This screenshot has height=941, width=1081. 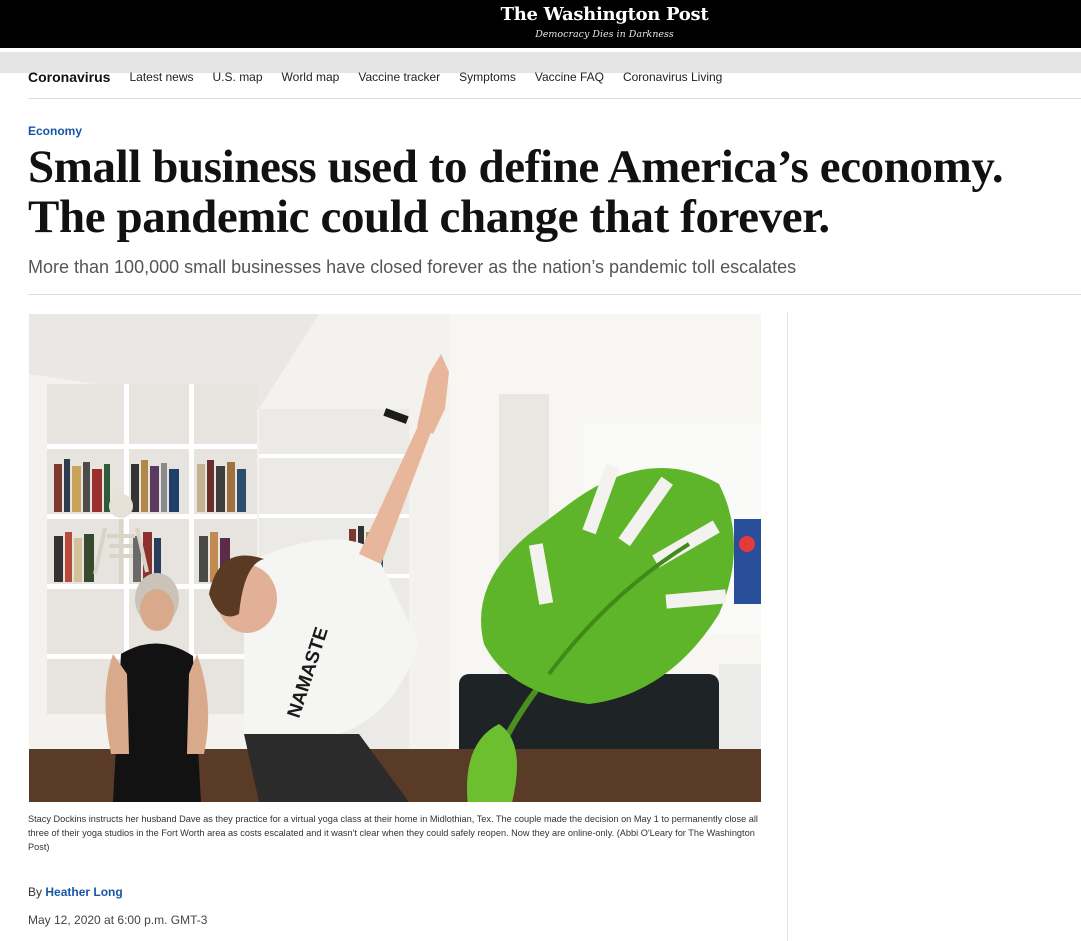 I want to click on byline-prefix: By, so click(x=35, y=892).